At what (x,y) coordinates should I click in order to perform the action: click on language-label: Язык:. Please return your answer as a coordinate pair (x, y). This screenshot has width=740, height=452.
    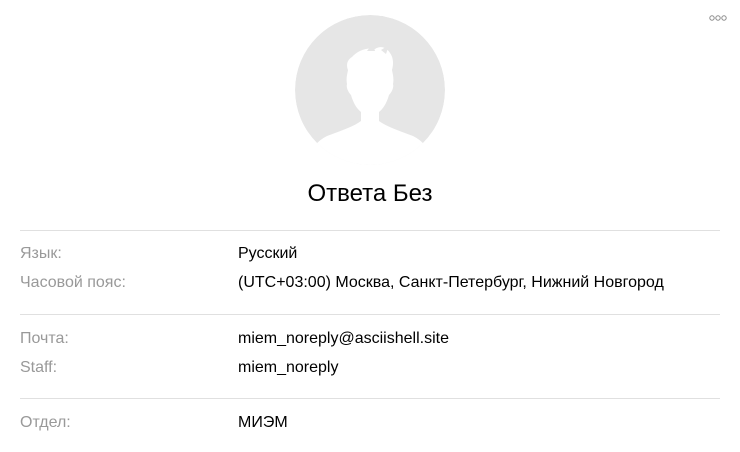
    Looking at the image, I should click on (41, 253).